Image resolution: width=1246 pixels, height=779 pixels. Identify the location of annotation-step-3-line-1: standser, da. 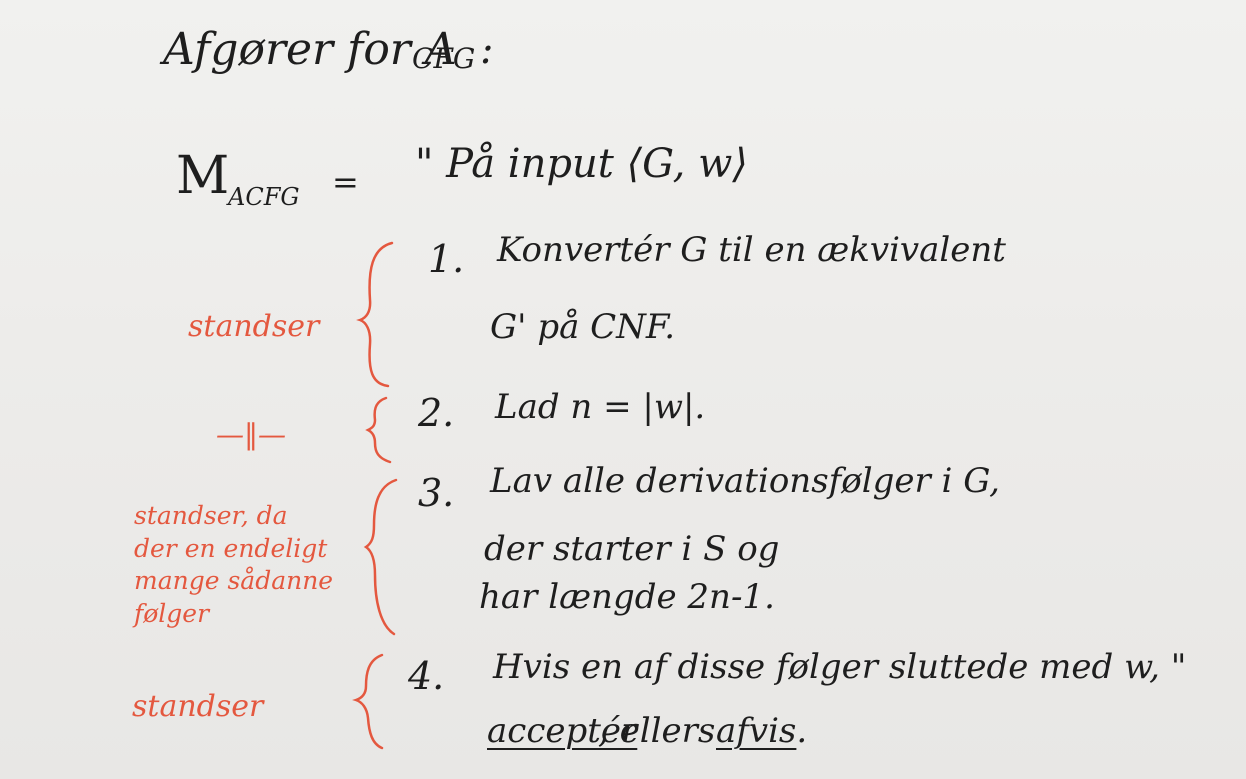
(211, 515).